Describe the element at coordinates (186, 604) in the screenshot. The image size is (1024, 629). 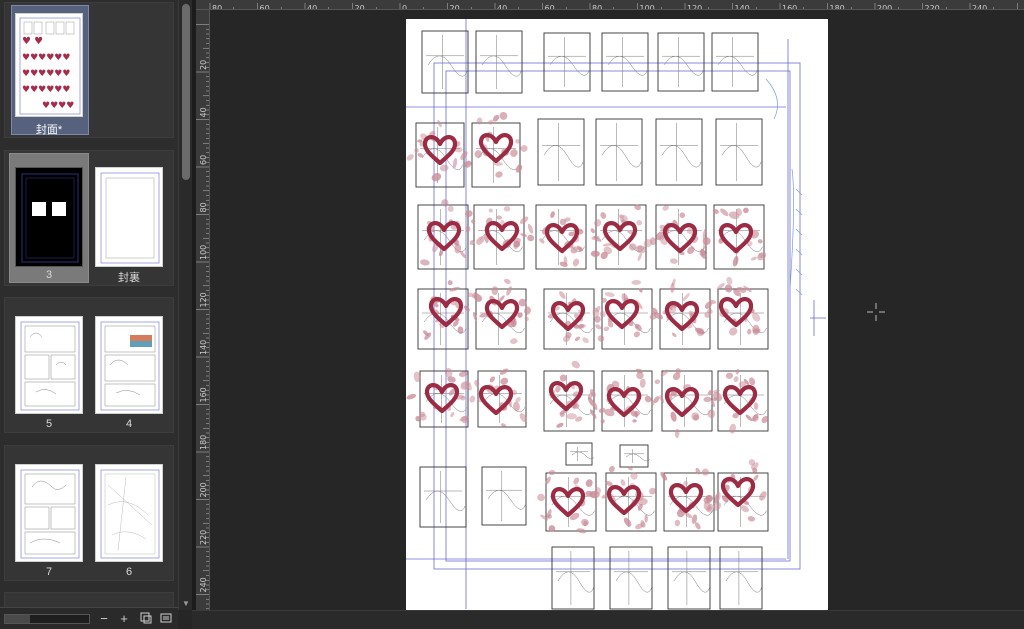
I see `scroll-down-icon: ▼` at that location.